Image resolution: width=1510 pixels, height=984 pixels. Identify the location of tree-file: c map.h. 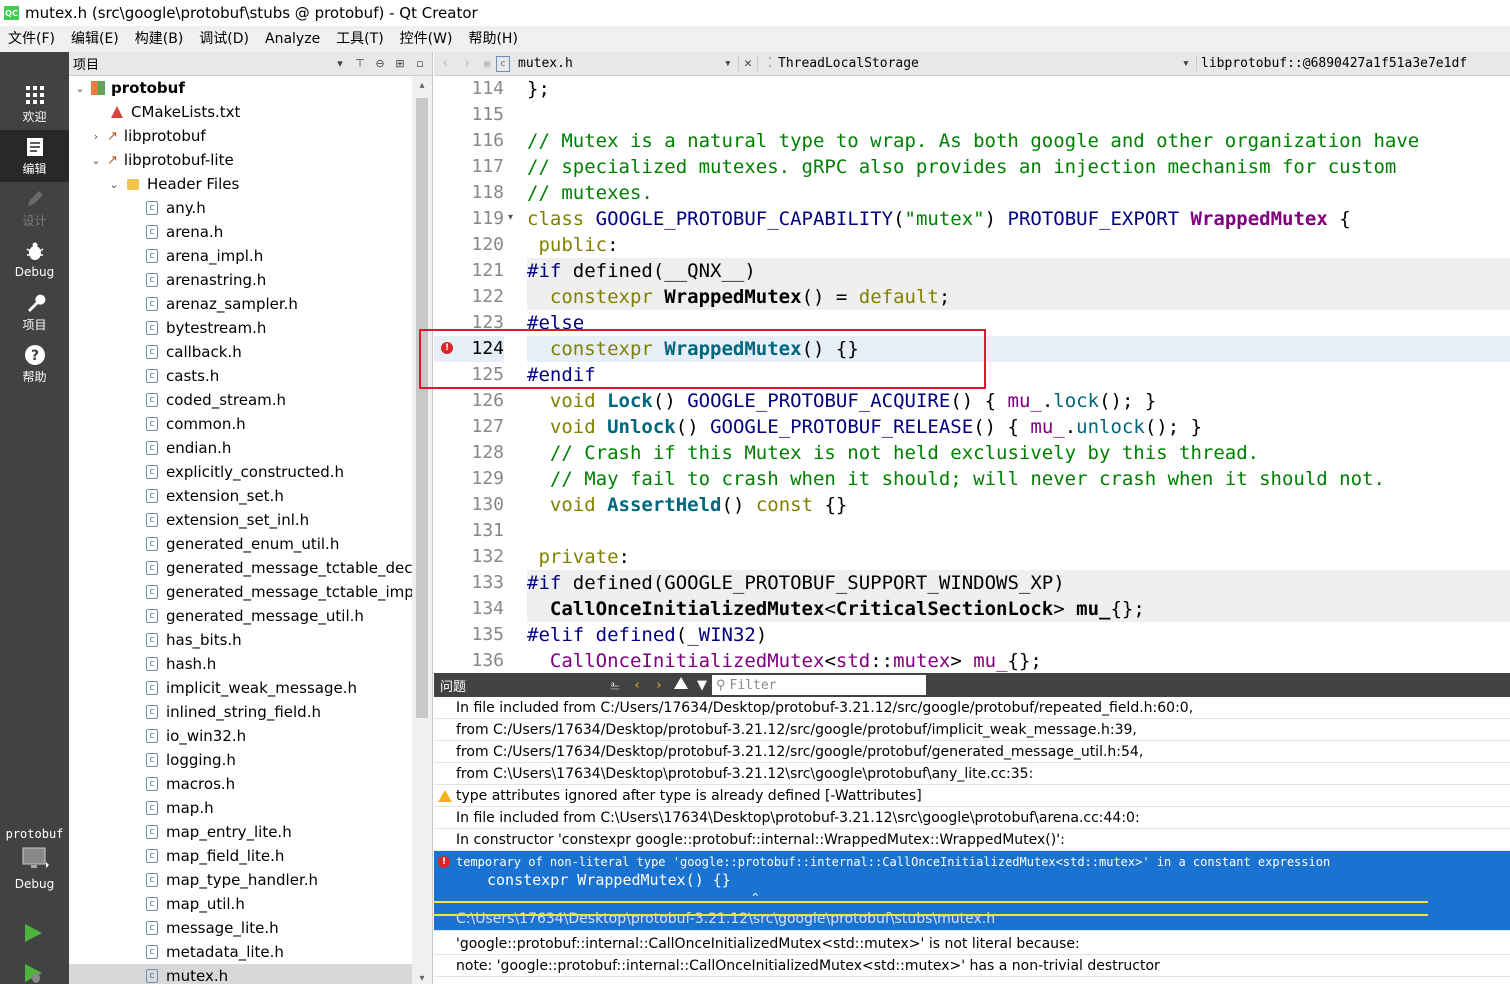
(240, 808).